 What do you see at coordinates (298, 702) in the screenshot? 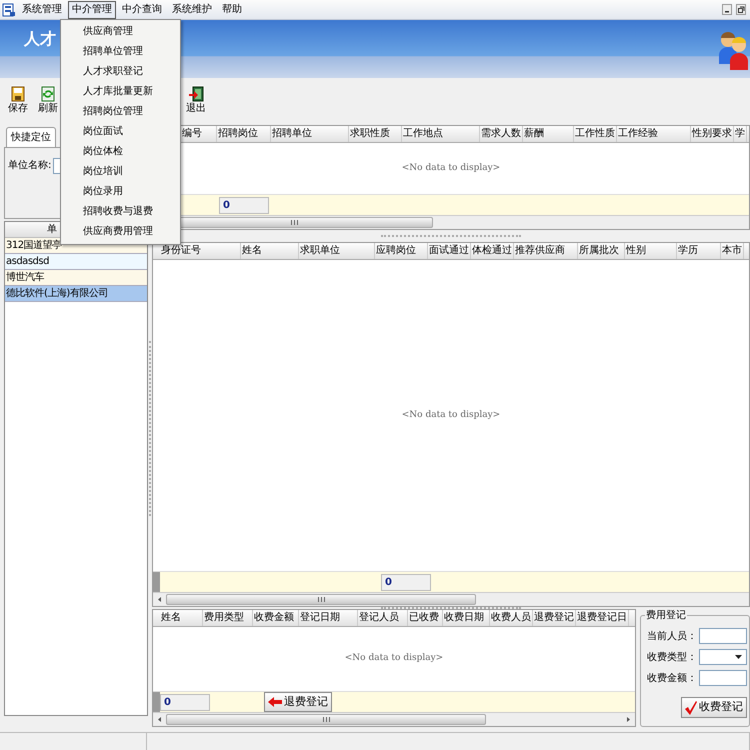
I see `refund-button: 退费登记` at bounding box center [298, 702].